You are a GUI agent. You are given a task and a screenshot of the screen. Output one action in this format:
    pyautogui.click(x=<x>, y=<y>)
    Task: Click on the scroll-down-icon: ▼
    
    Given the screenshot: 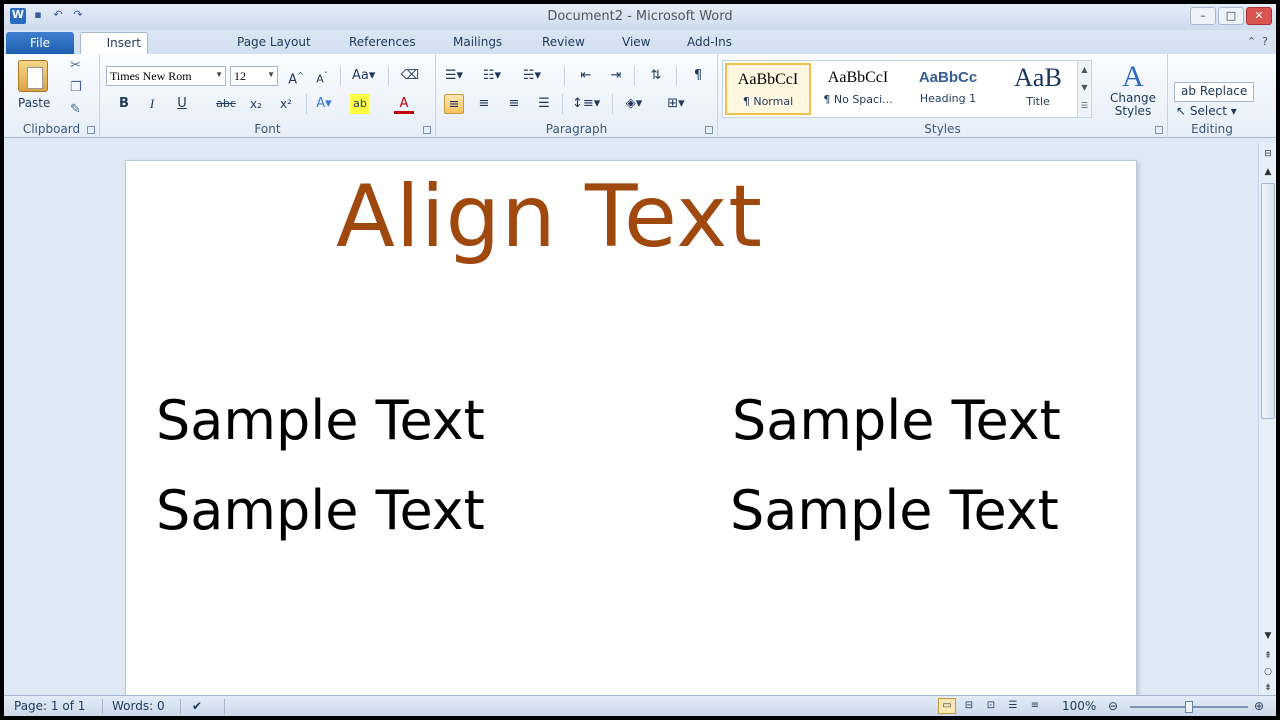 What is the action you would take?
    pyautogui.click(x=1268, y=636)
    